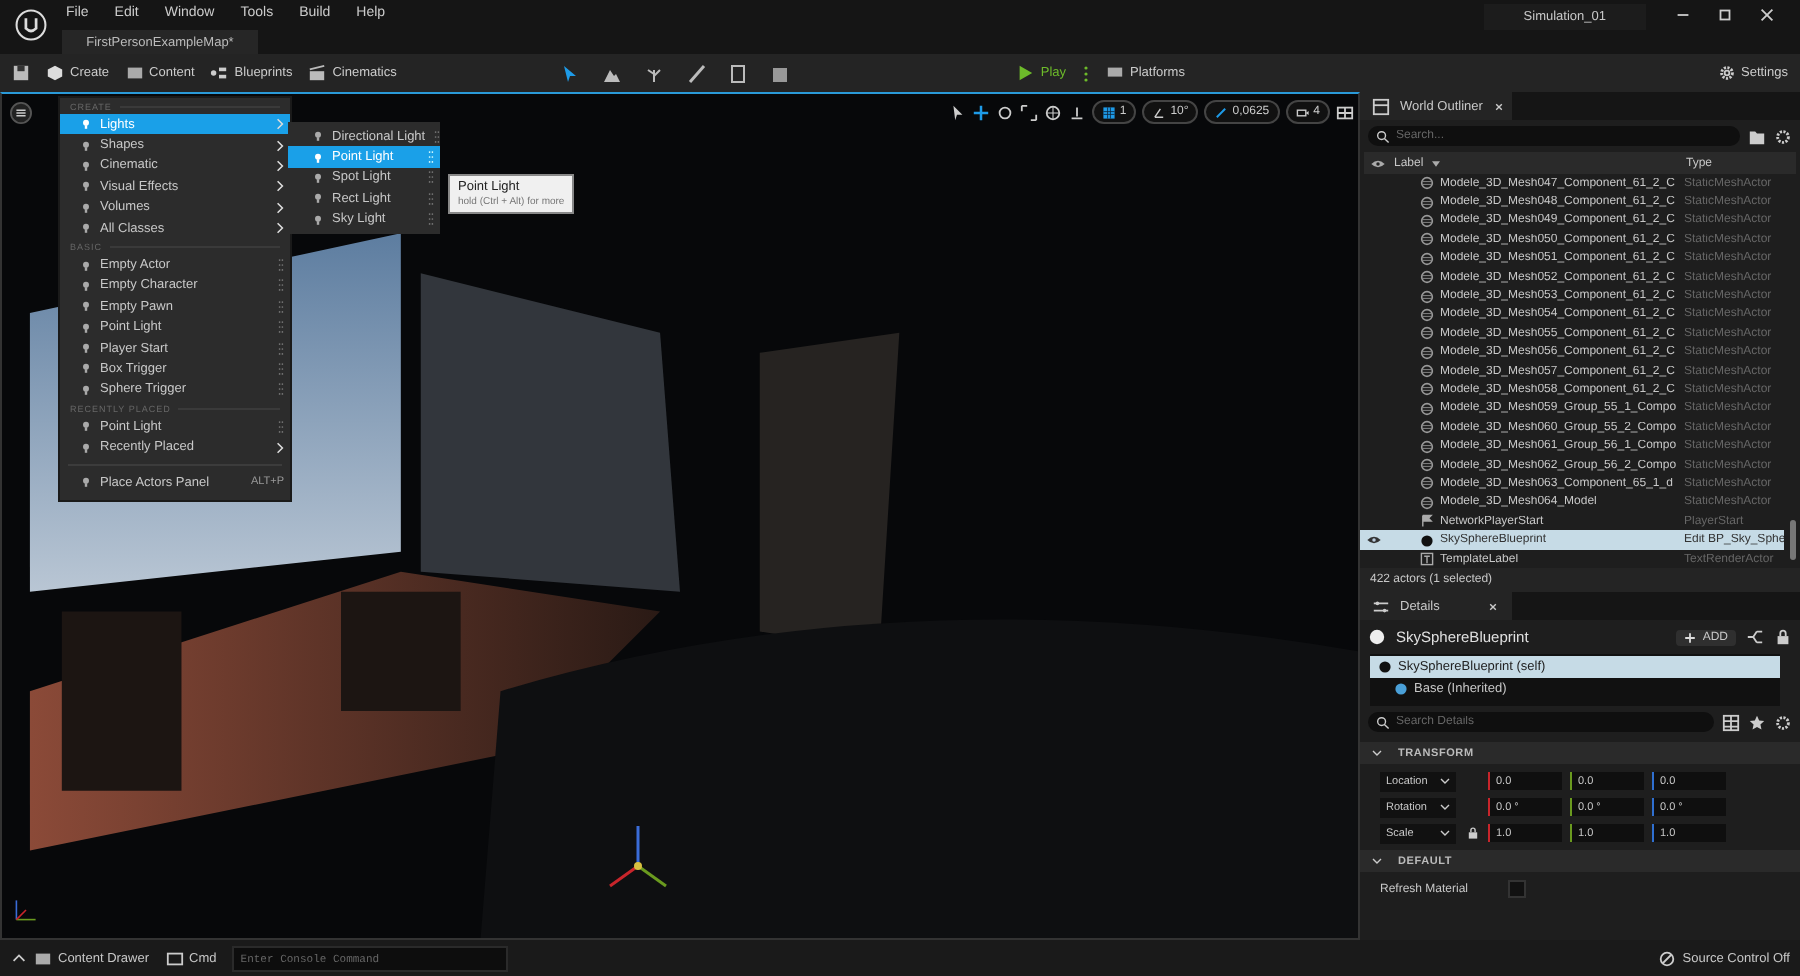 Image resolution: width=1800 pixels, height=976 pixels. I want to click on disabled-icon, so click(1667, 958).